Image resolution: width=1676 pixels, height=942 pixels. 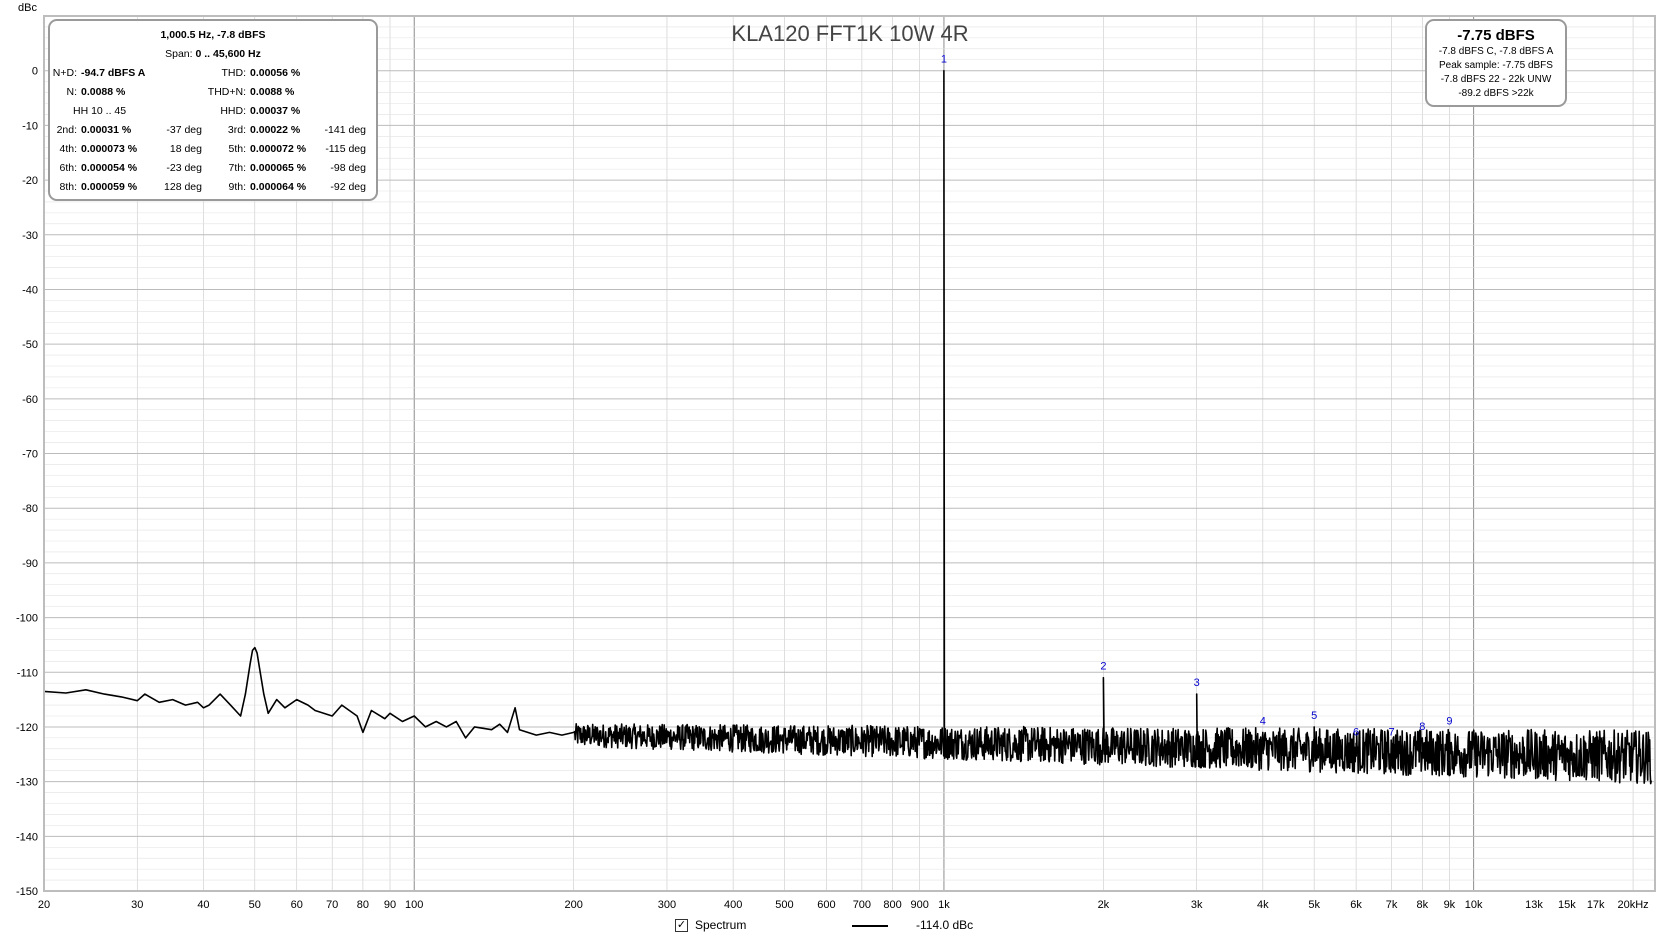 I want to click on harmonic-marker-label: 4, so click(x=1263, y=721).